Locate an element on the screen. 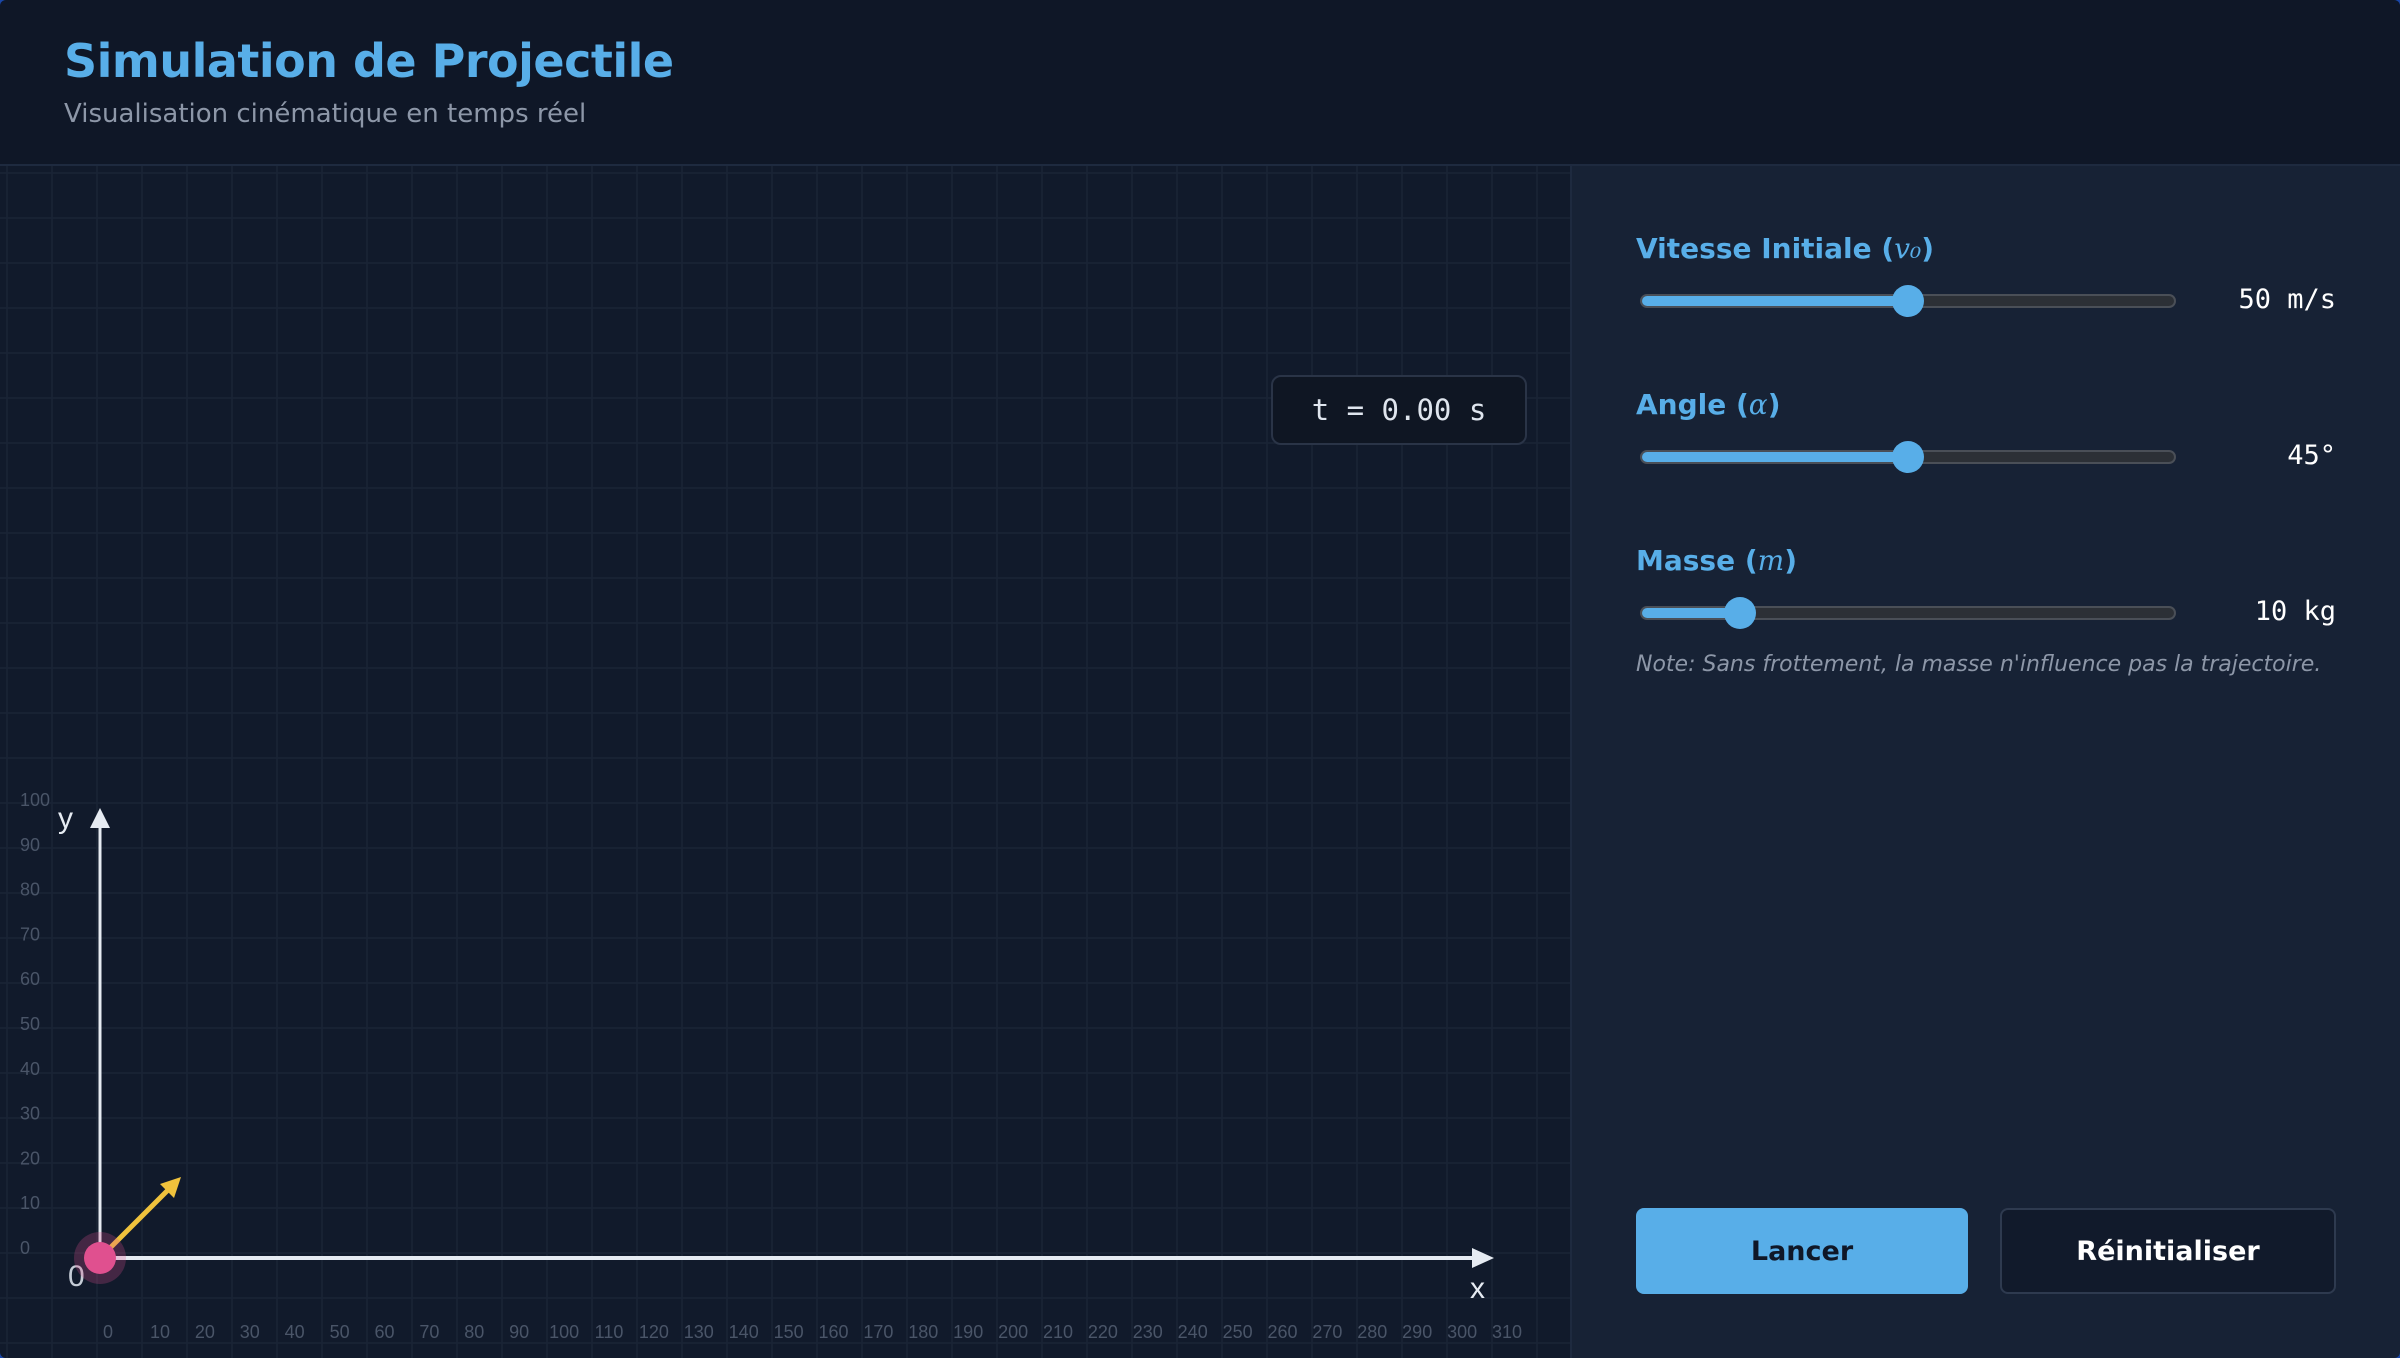 The width and height of the screenshot is (2400, 1358). velocity-label-text: Vitesse Initiale ( is located at coordinates (1765, 248).